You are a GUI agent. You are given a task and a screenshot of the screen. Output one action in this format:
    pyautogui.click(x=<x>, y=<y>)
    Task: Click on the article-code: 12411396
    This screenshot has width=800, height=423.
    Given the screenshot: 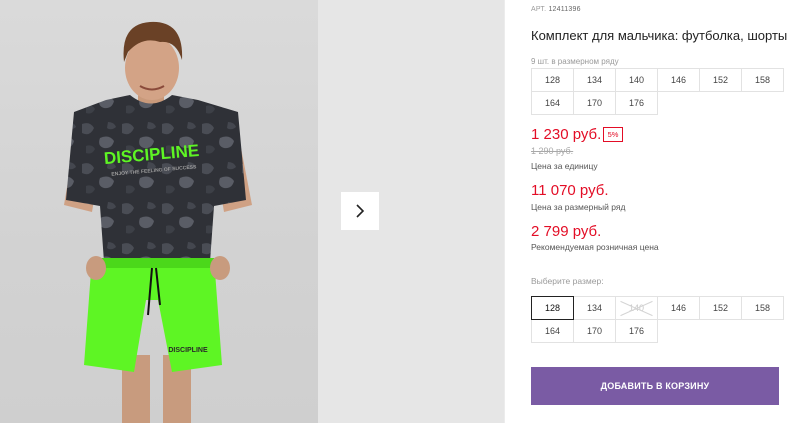 What is the action you would take?
    pyautogui.click(x=564, y=9)
    